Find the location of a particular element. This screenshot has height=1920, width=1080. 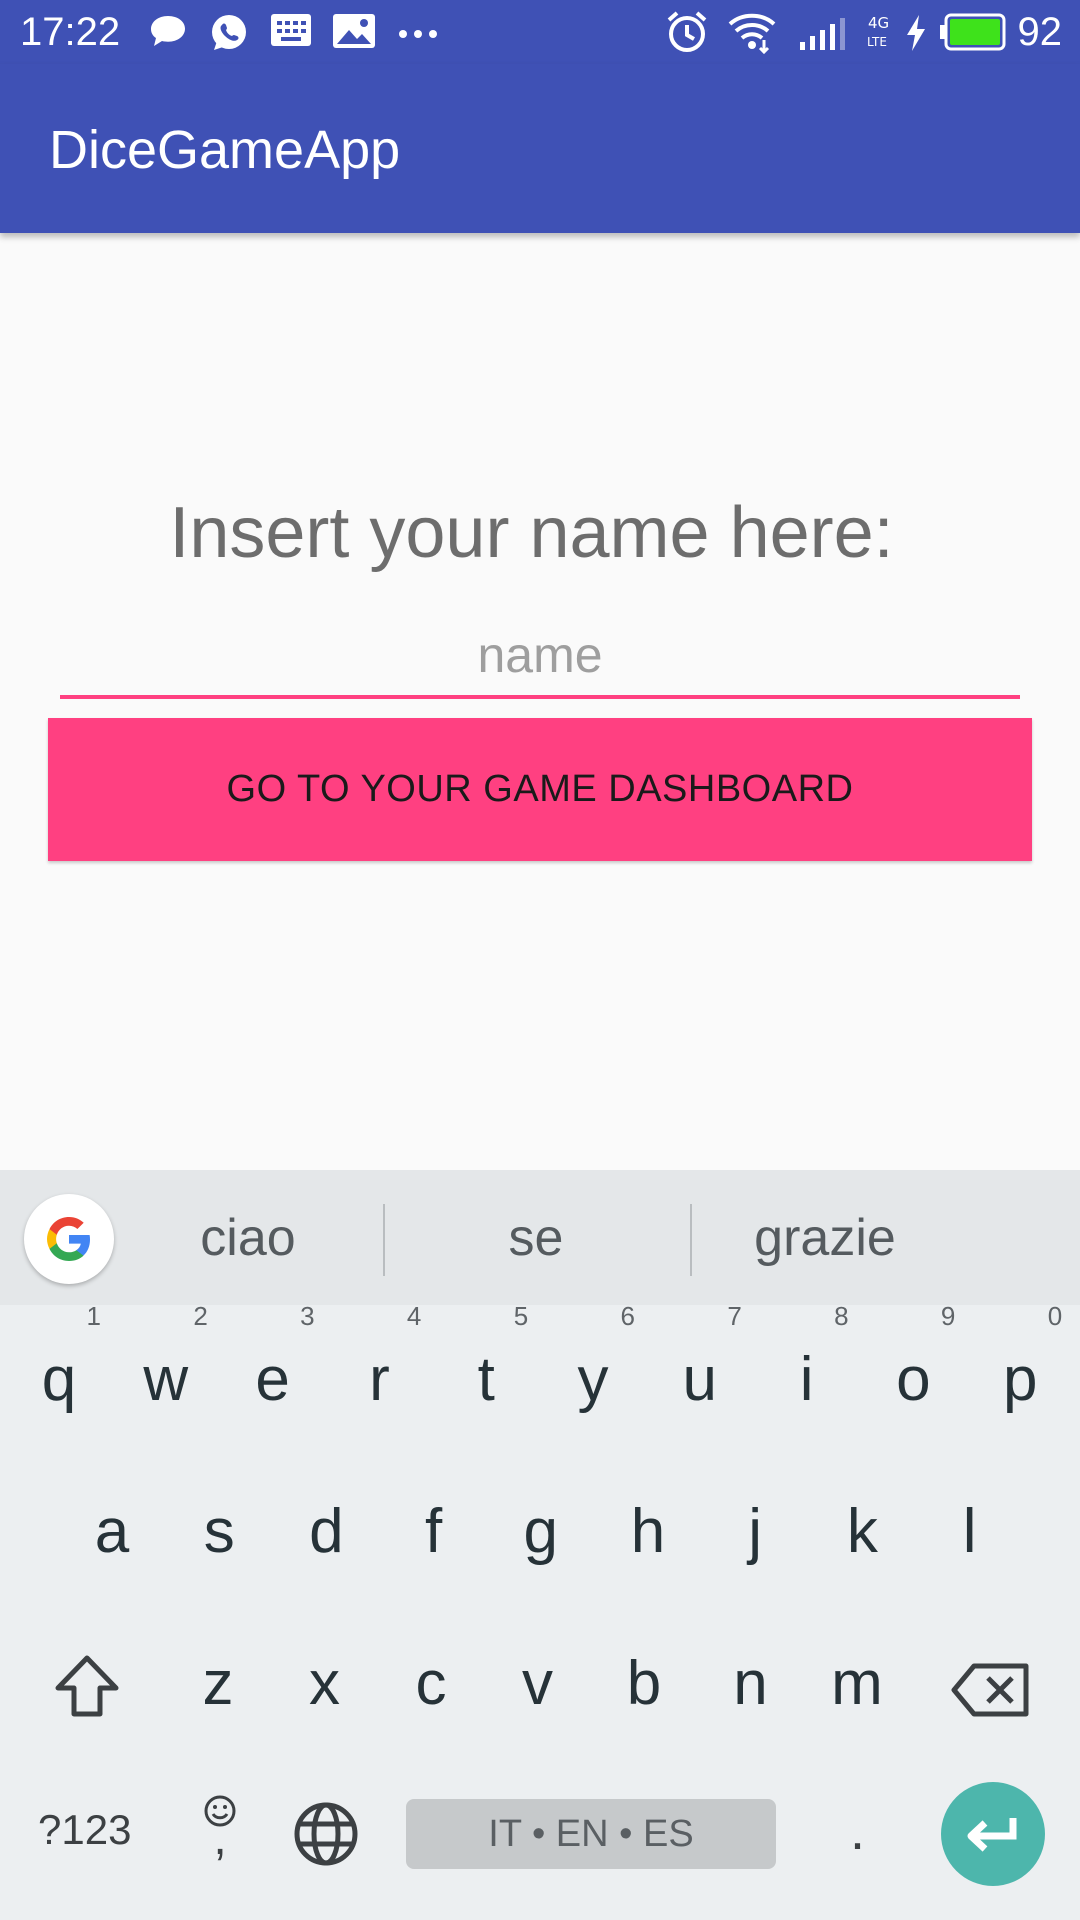

backspace-key is located at coordinates (991, 1692).